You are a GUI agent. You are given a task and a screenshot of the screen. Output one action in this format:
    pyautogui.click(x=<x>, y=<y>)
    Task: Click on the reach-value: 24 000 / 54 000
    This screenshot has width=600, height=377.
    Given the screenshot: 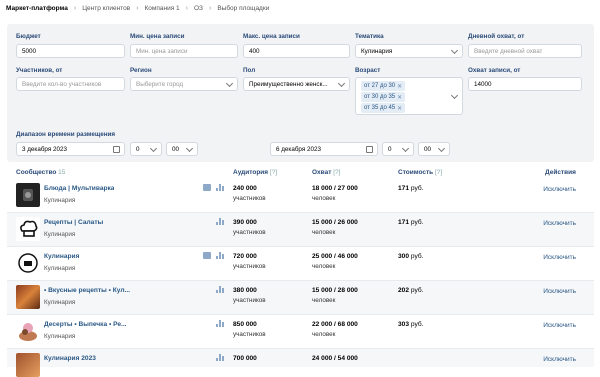 What is the action you would take?
    pyautogui.click(x=335, y=358)
    